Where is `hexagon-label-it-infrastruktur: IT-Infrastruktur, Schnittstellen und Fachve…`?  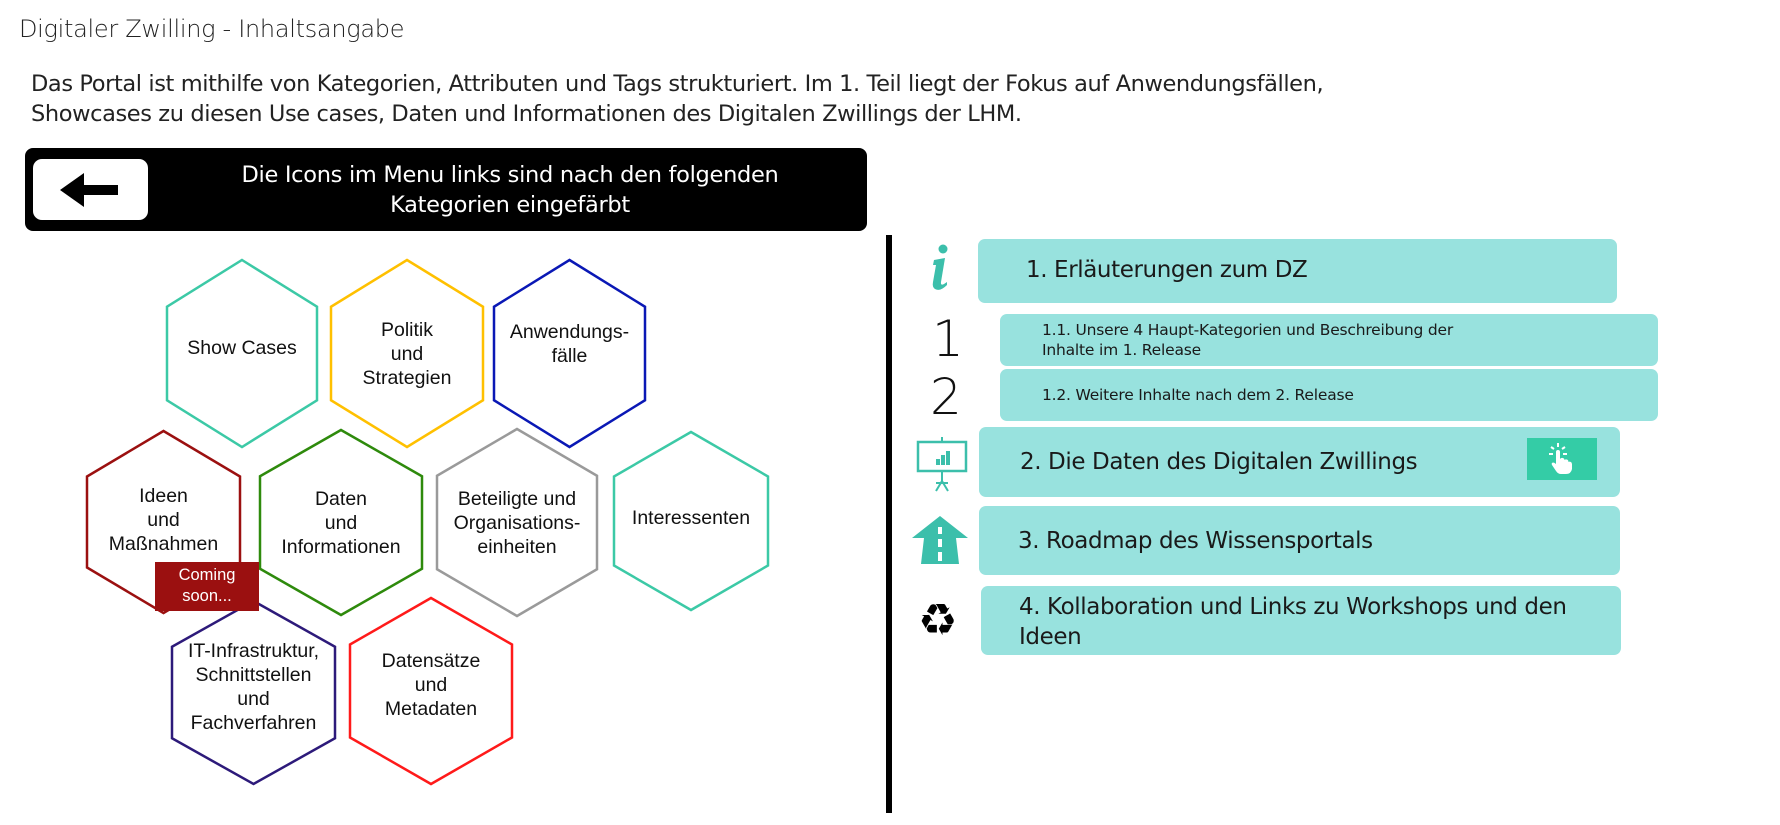 hexagon-label-it-infrastruktur: IT-Infrastruktur, Schnittstellen und Fachve… is located at coordinates (253, 687).